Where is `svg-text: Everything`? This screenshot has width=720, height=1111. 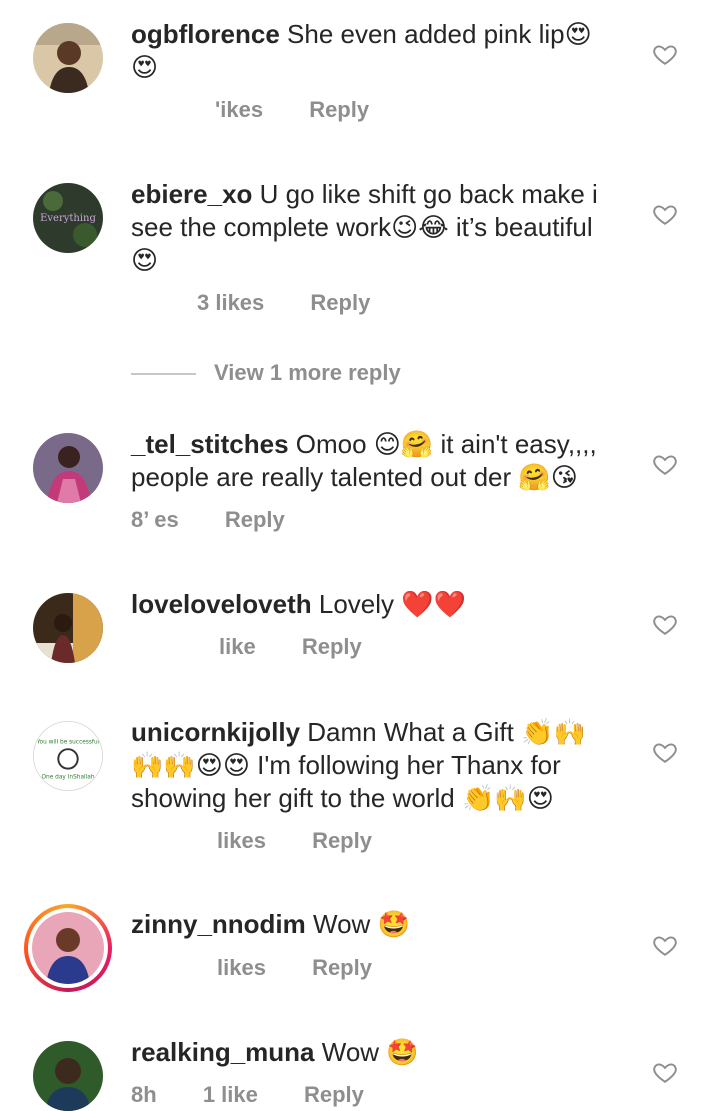
svg-text: Everything is located at coordinates (68, 218).